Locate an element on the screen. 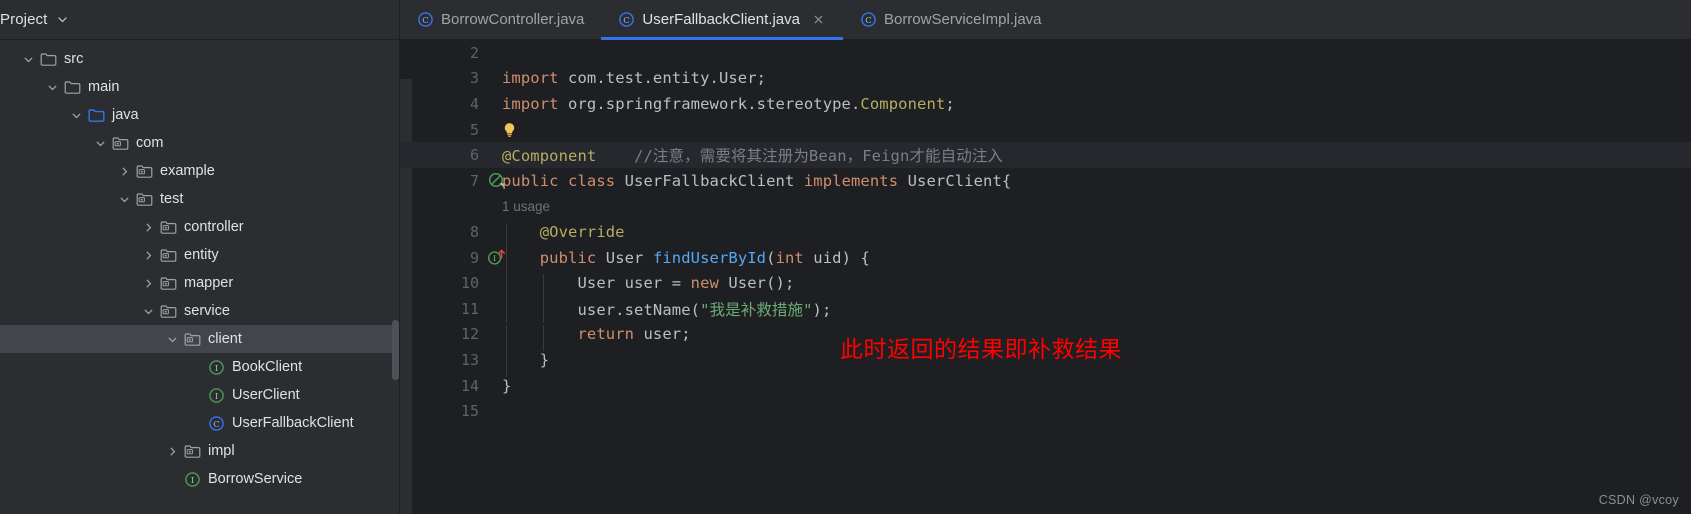 This screenshot has height=514, width=1691. folder-icon is located at coordinates (48, 59).